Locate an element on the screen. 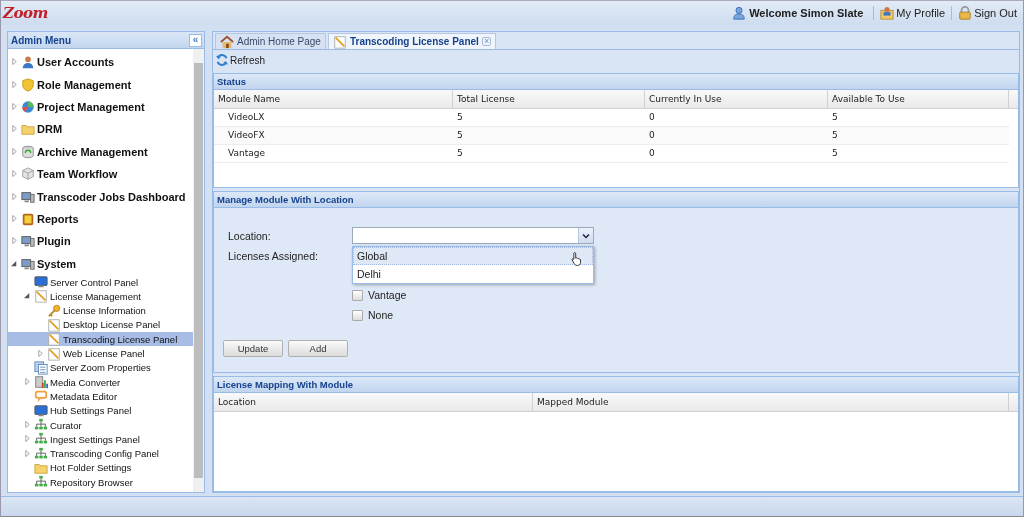  lock-icon is located at coordinates (965, 13).